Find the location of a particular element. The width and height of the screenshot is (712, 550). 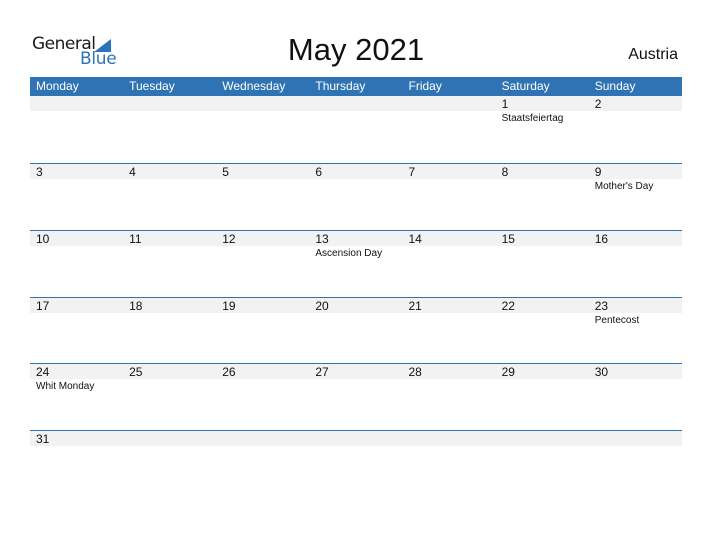

day-cell: 15 is located at coordinates (542, 261).